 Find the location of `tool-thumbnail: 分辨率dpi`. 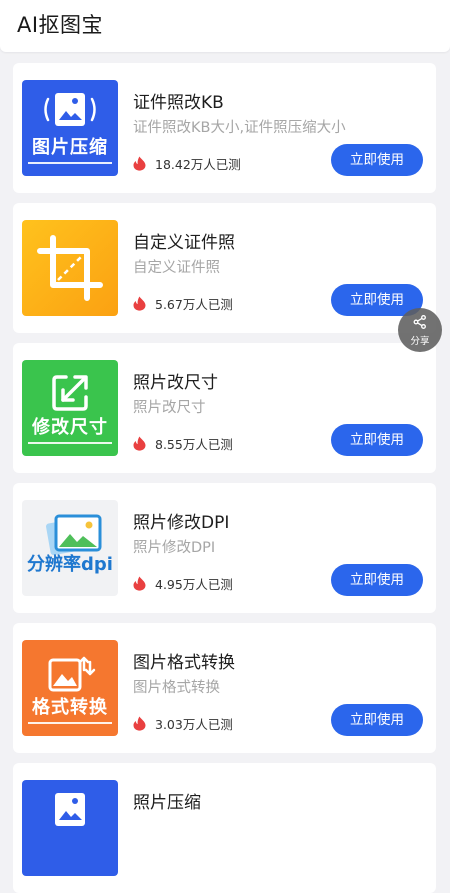

tool-thumbnail: 分辨率dpi is located at coordinates (70, 548).